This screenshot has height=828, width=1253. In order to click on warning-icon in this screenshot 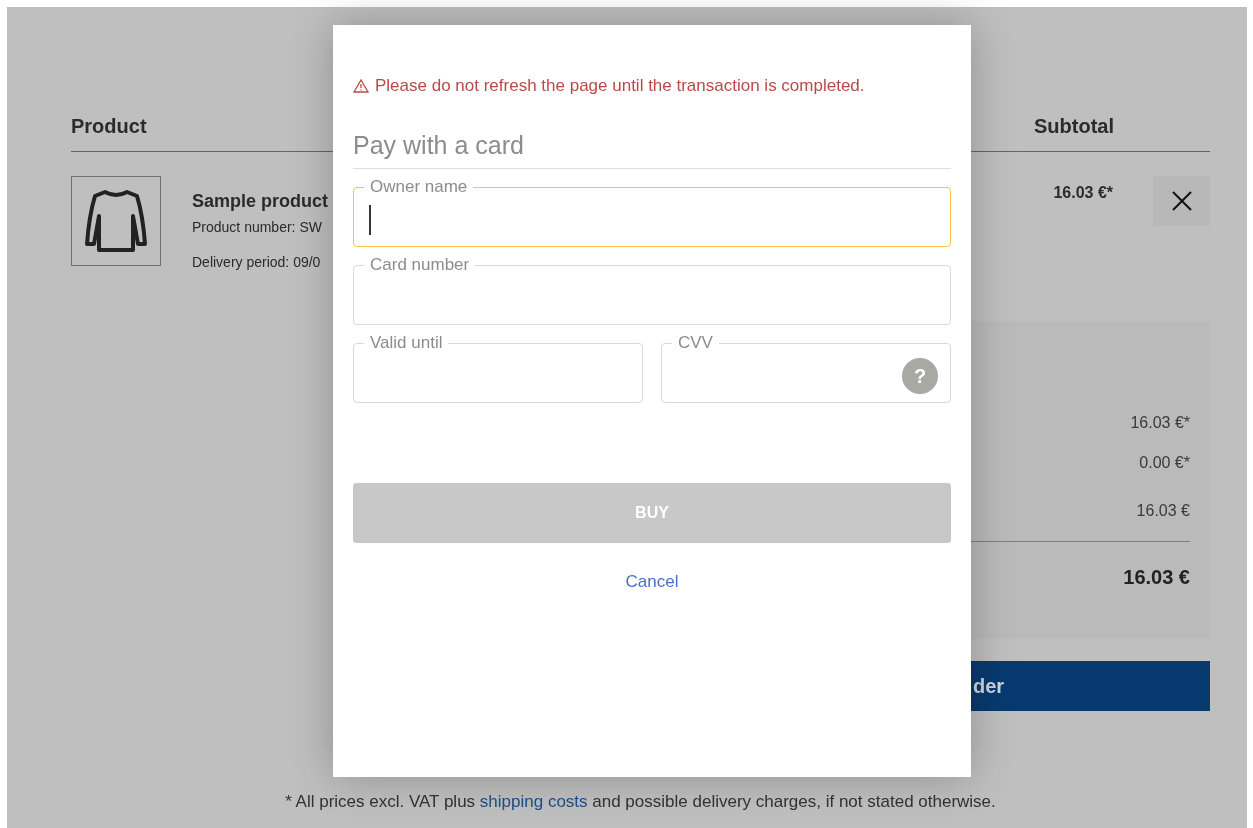, I will do `click(361, 85)`.